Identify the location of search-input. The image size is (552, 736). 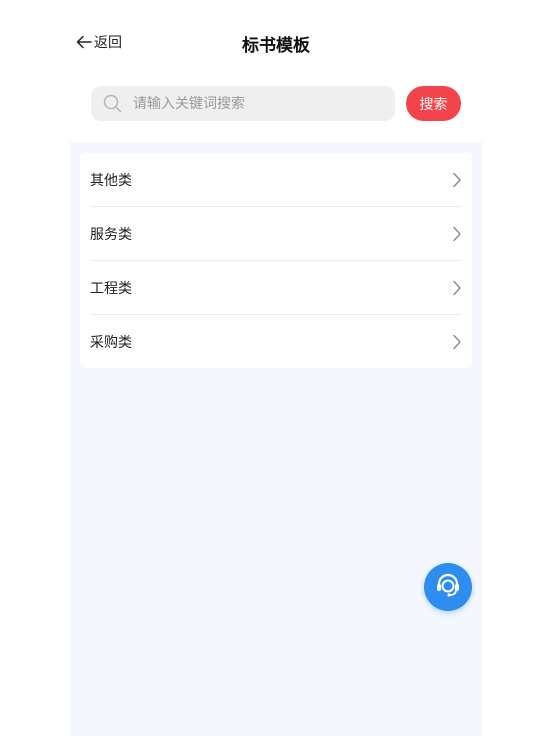
(253, 103).